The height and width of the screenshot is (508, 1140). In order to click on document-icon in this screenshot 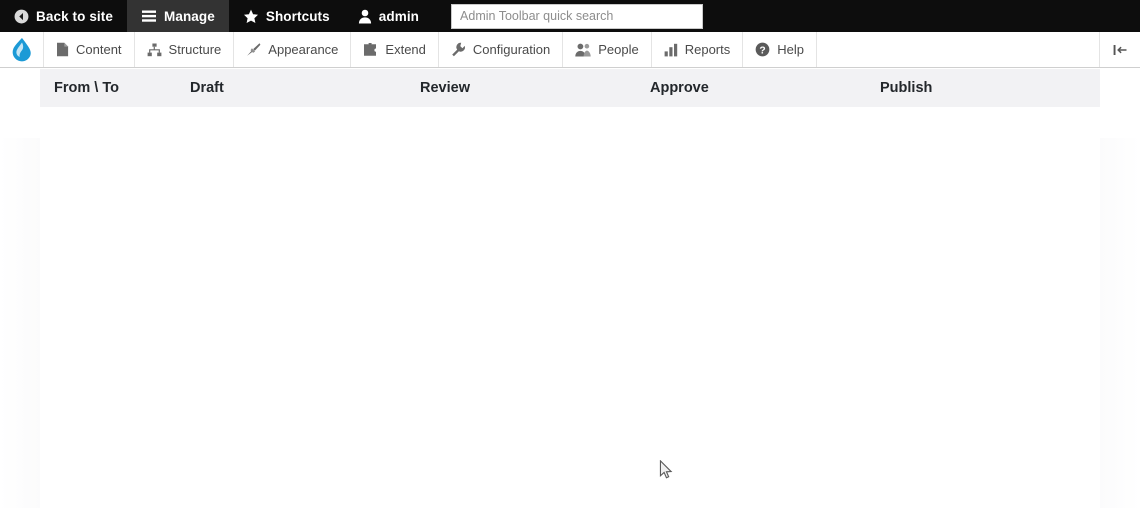, I will do `click(62, 49)`.